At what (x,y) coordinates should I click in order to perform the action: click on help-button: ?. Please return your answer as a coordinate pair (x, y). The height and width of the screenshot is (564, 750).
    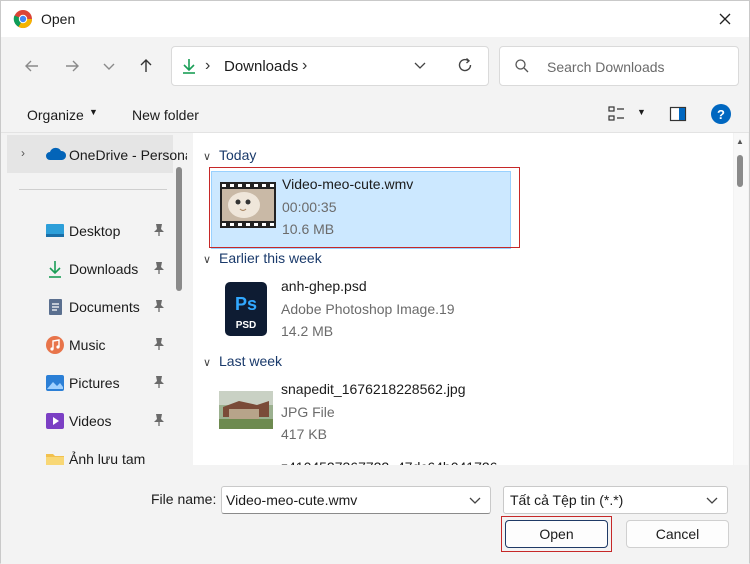
    Looking at the image, I should click on (721, 114).